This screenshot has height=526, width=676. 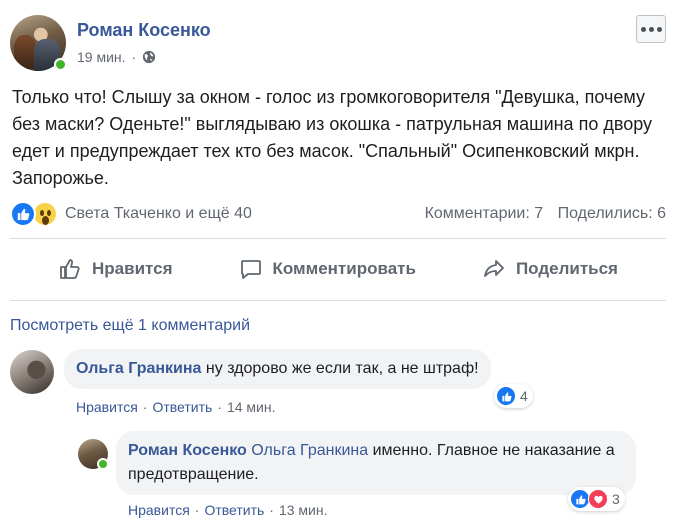 What do you see at coordinates (70, 269) in the screenshot?
I see `thumbs-up-icon` at bounding box center [70, 269].